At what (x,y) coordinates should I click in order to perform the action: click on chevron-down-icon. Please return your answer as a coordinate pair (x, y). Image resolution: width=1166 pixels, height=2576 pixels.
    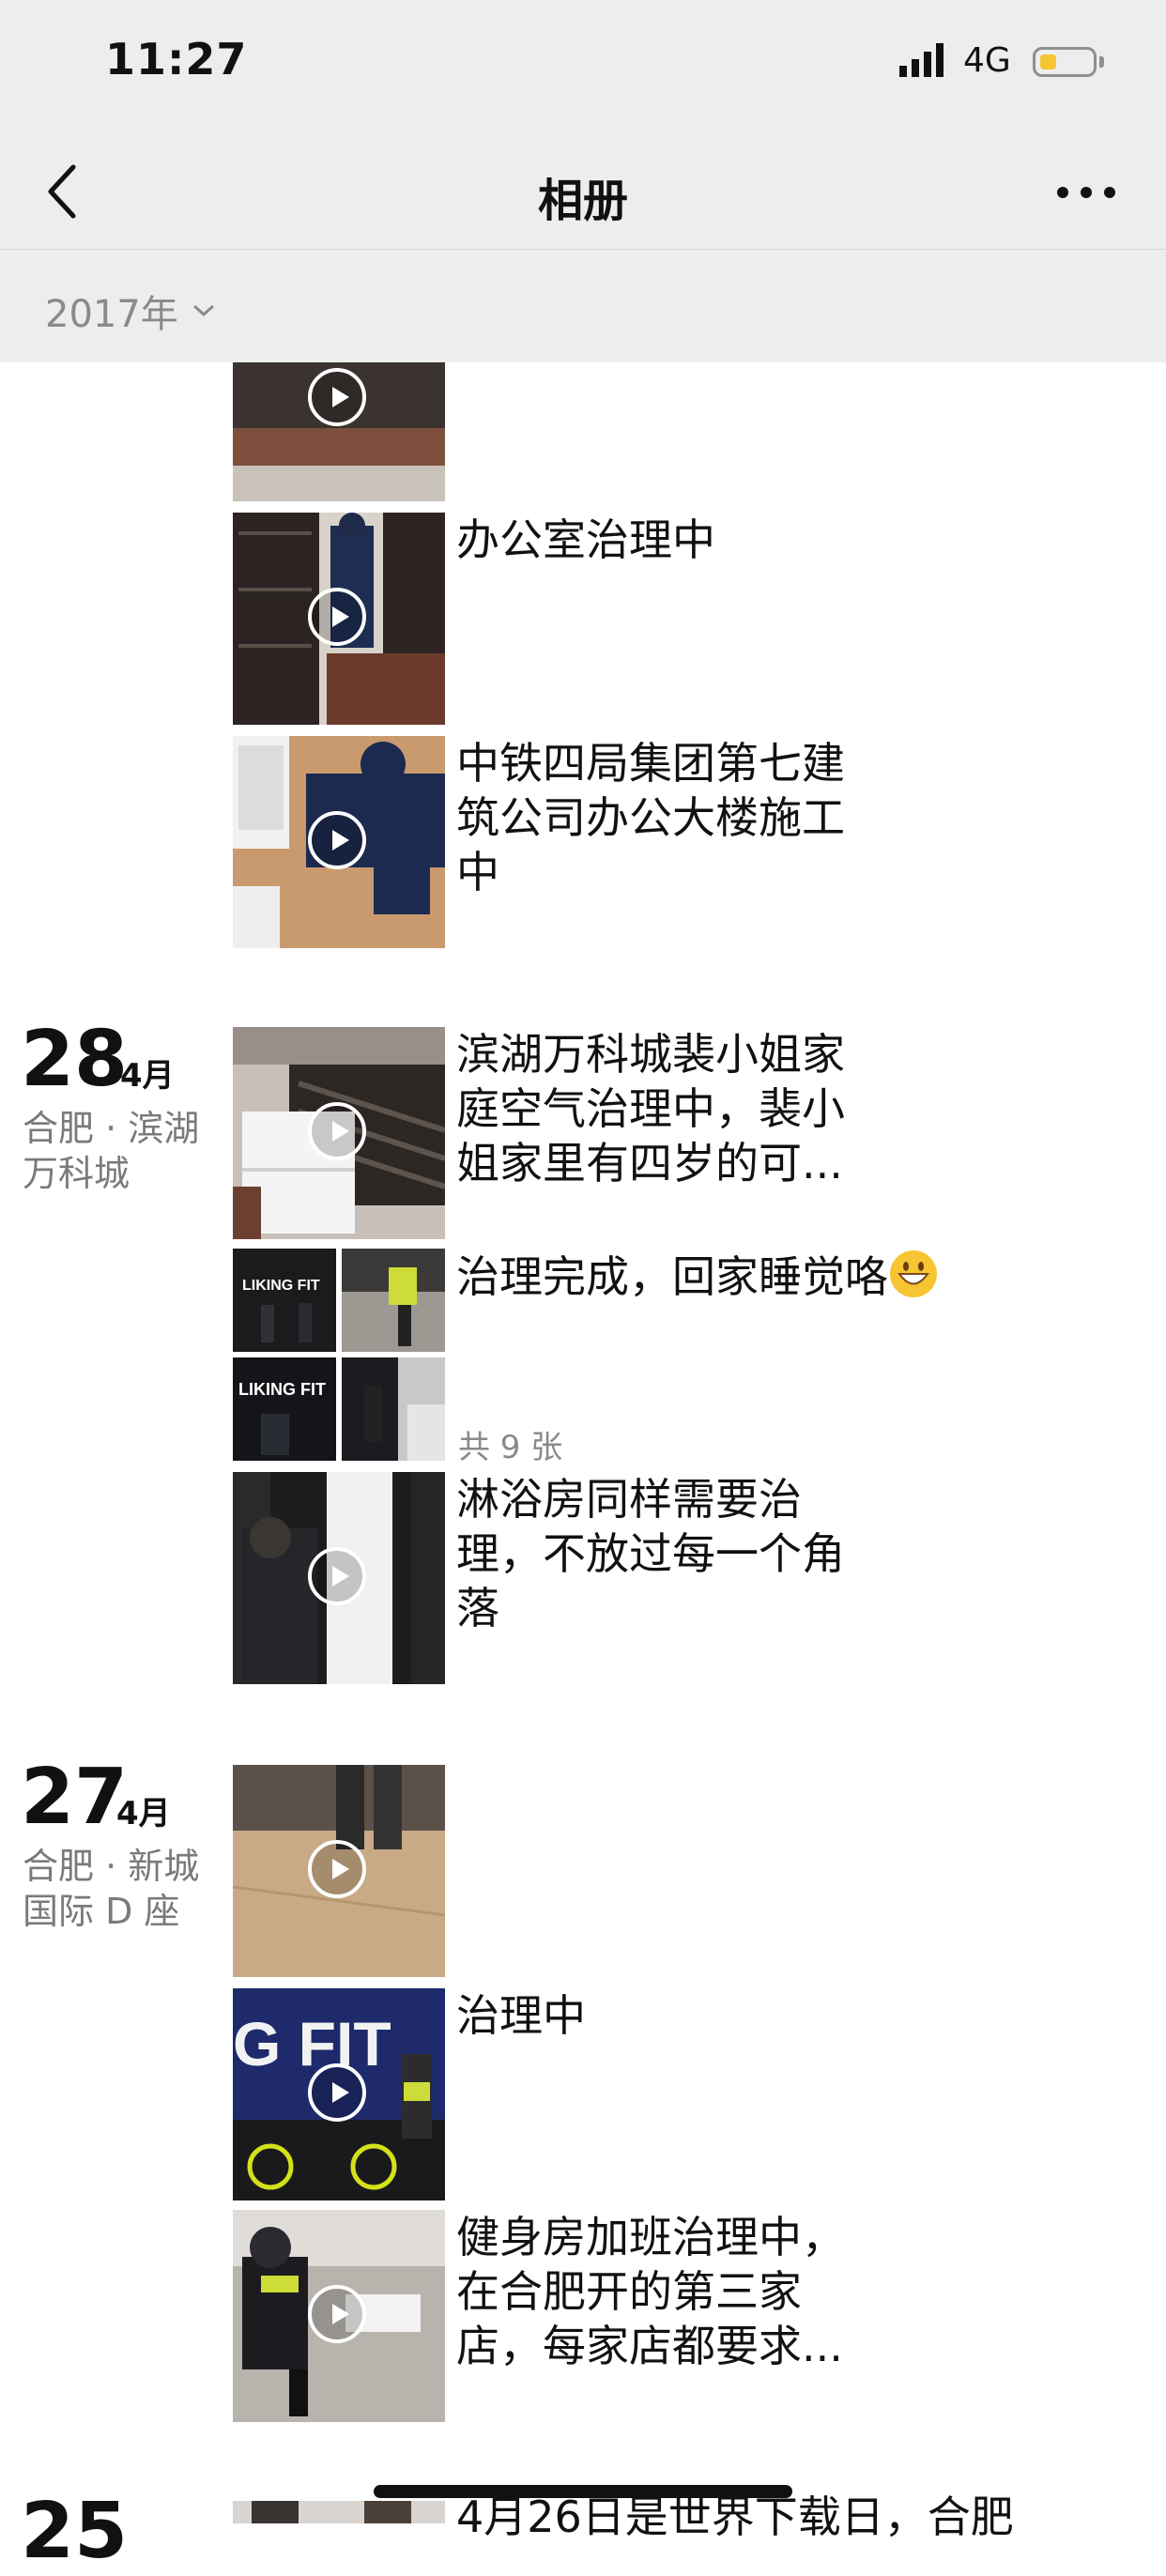
    Looking at the image, I should click on (203, 310).